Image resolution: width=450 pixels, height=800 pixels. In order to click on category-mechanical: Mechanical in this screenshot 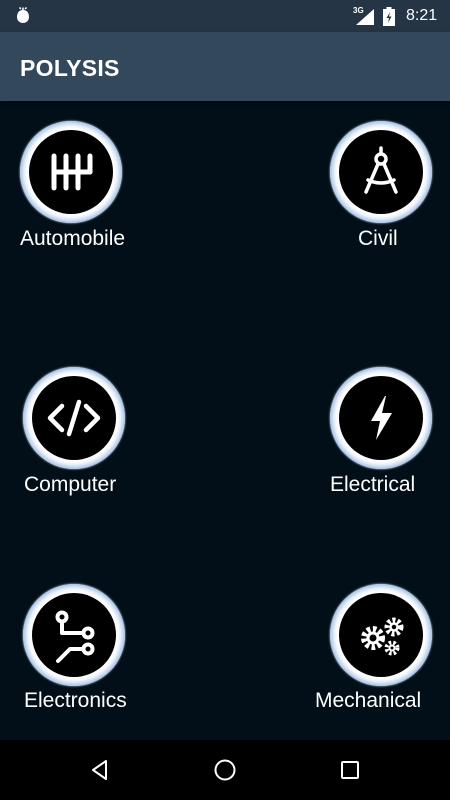, I will do `click(375, 651)`.